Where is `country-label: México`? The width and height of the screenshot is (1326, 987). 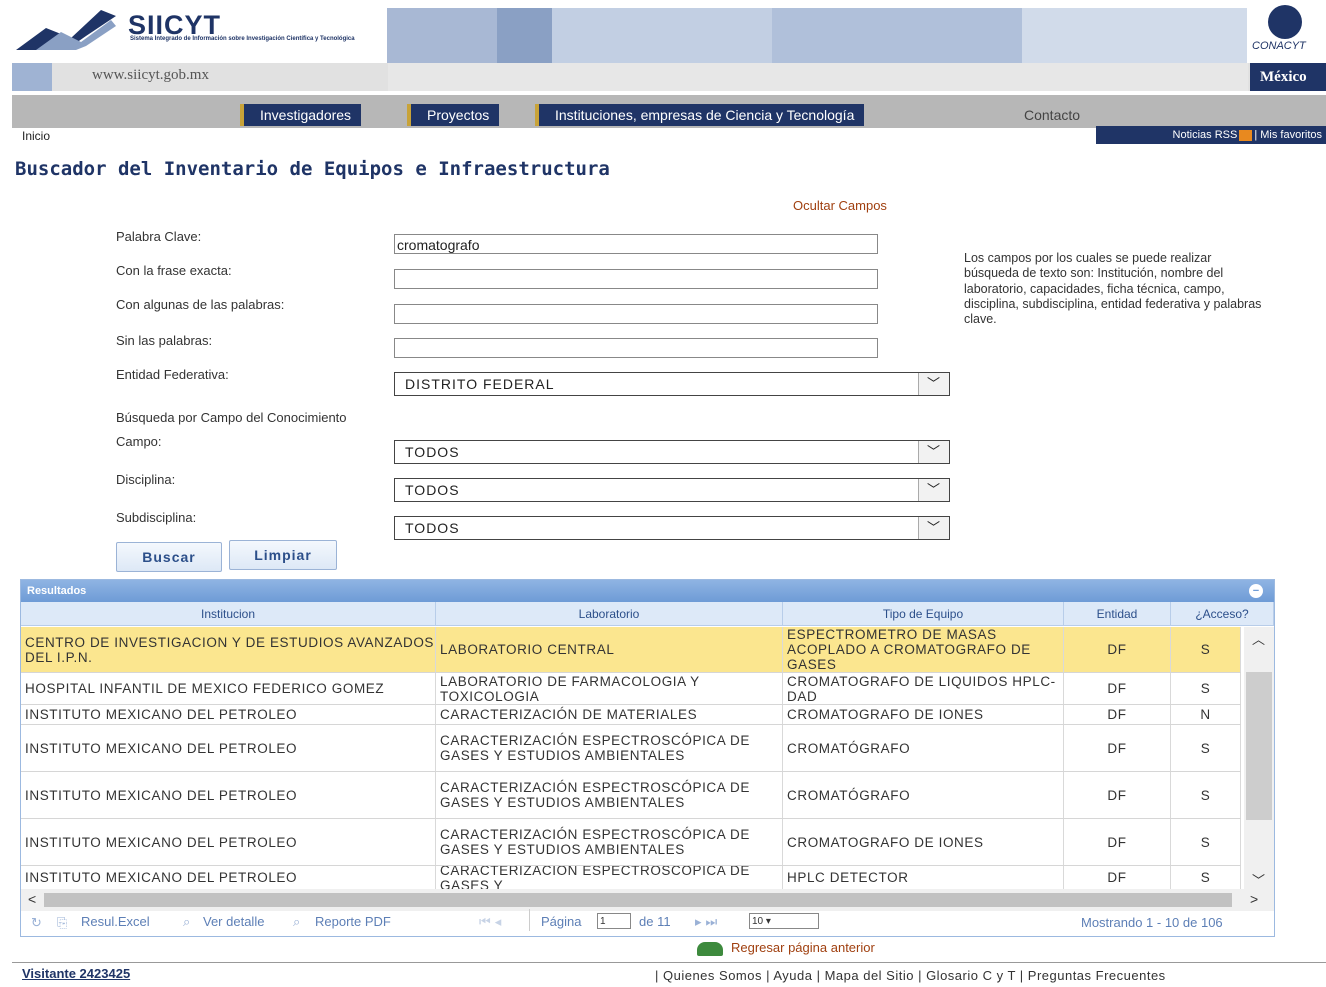
country-label: México is located at coordinates (1288, 77).